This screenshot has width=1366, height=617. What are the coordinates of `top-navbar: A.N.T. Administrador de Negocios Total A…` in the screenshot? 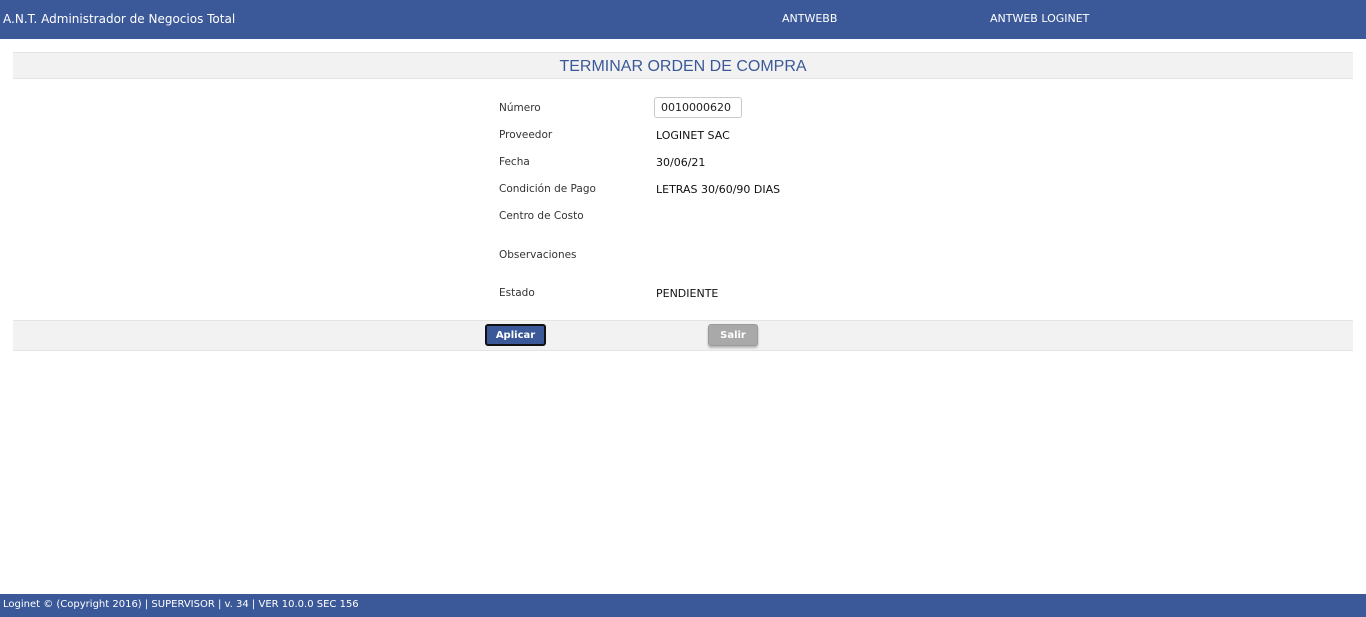 It's located at (683, 19).